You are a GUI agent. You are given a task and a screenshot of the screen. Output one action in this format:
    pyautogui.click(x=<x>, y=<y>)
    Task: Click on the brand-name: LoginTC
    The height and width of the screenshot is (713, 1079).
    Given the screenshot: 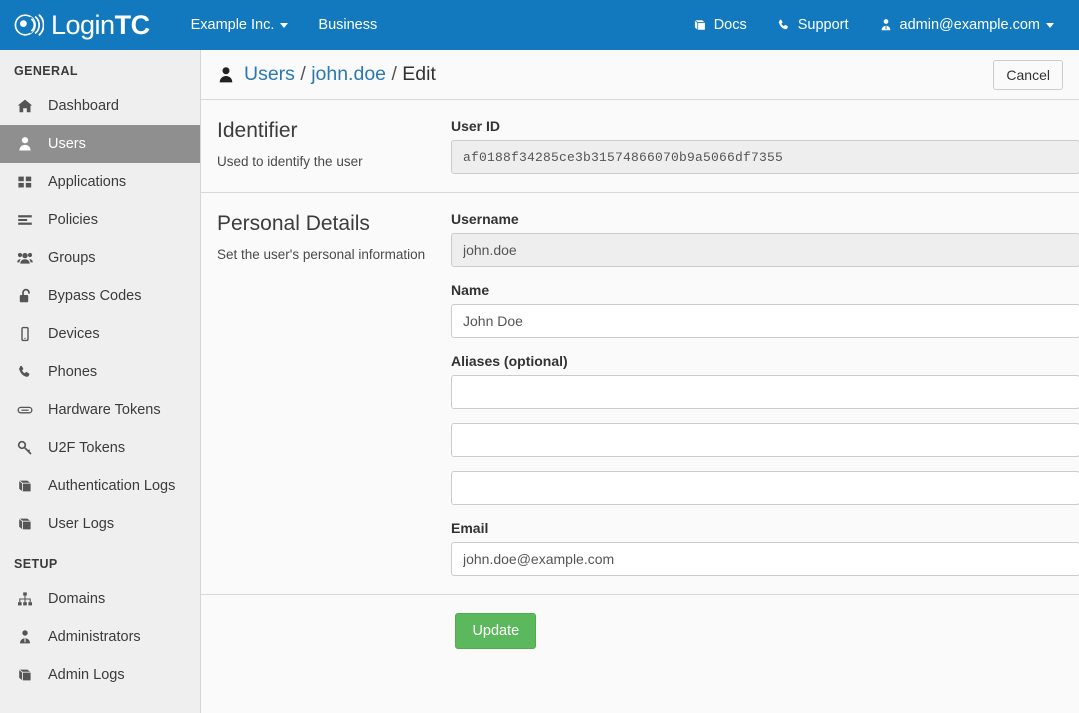 What is the action you would take?
    pyautogui.click(x=101, y=24)
    